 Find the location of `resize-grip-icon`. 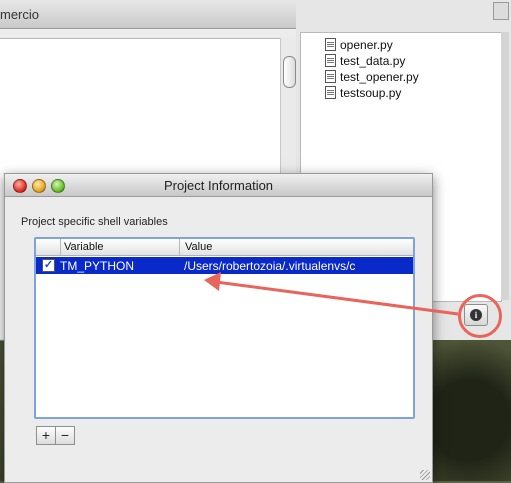

resize-grip-icon is located at coordinates (425, 475).